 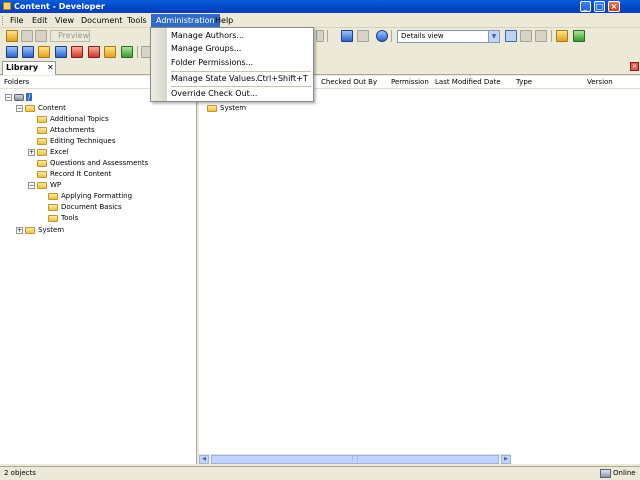 What do you see at coordinates (70, 36) in the screenshot?
I see `preview-button: Preview` at bounding box center [70, 36].